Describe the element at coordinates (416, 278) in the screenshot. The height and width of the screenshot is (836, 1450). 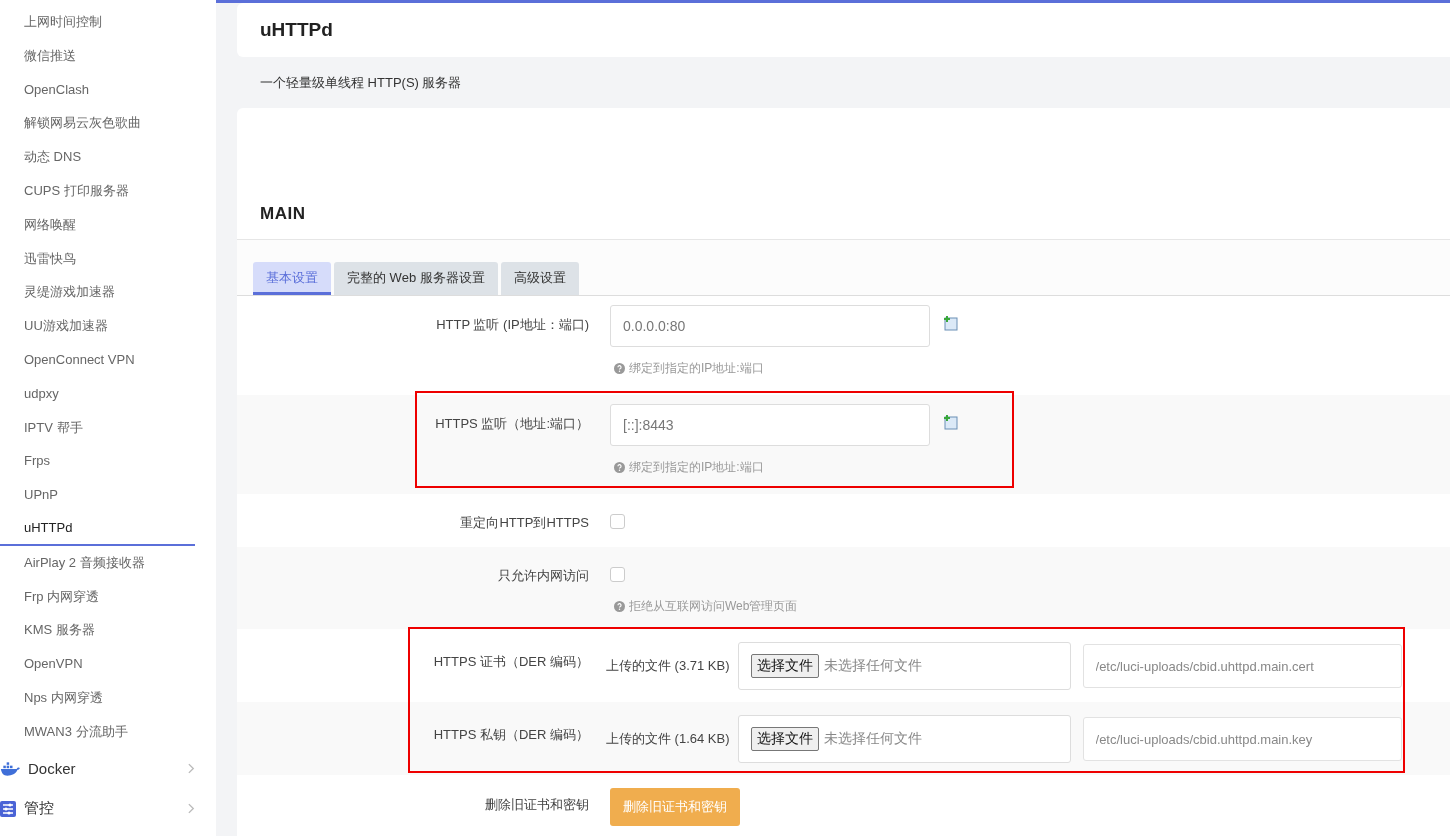
I see `tab: 完整的 Web 服务器设置` at that location.